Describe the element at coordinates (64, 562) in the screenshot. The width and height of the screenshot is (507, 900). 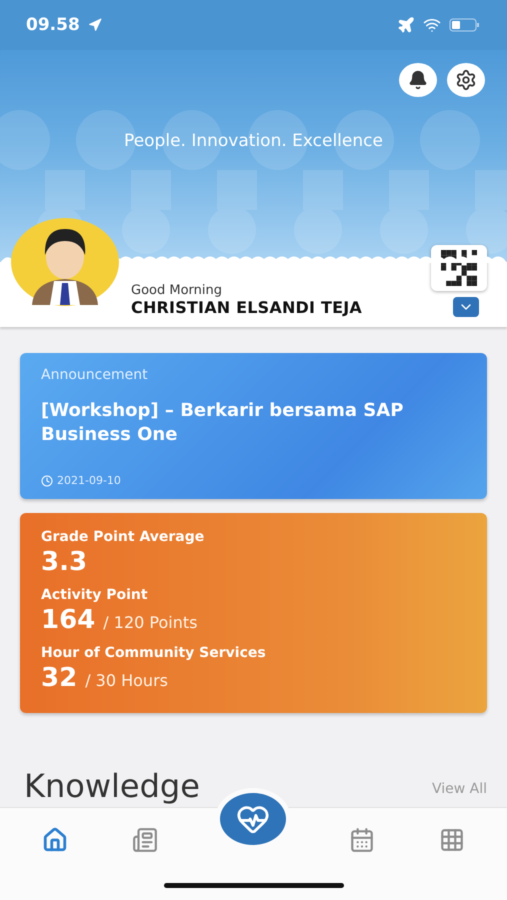
I see `stat-value: 3.3` at that location.